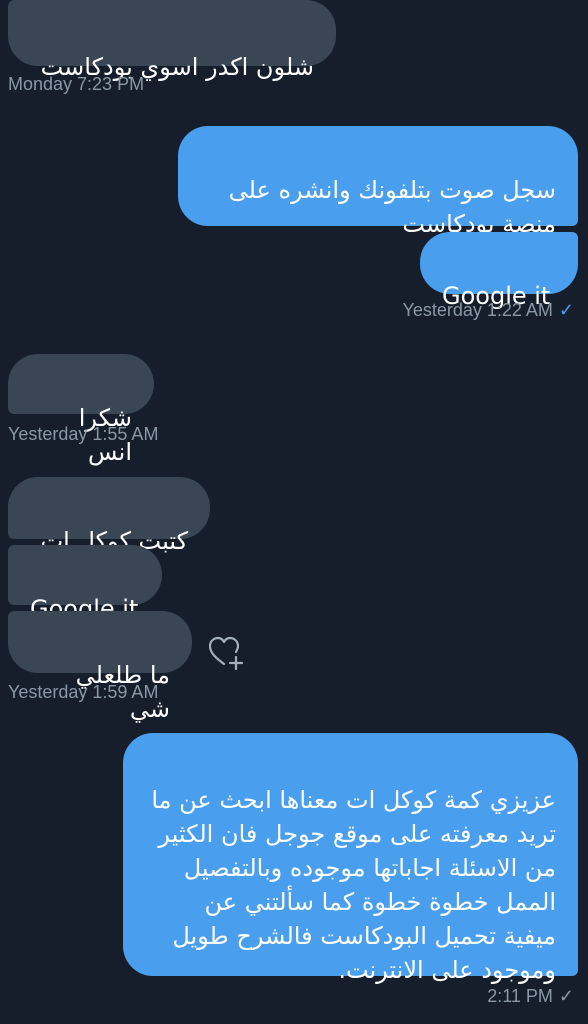 The image size is (588, 1024). I want to click on incoming-message-bubble: شلون اكدر اسوي بودكاست, so click(172, 40).